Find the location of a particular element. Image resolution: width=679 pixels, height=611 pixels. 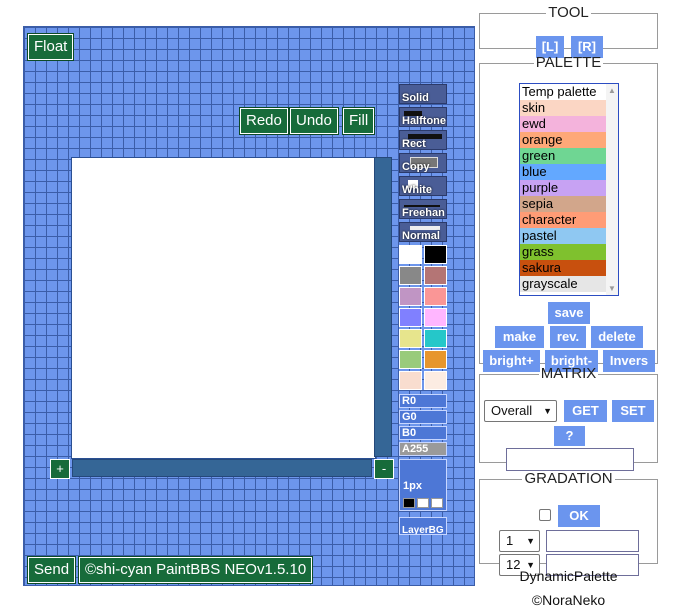

scroll-up-icon: ▲ is located at coordinates (612, 90).